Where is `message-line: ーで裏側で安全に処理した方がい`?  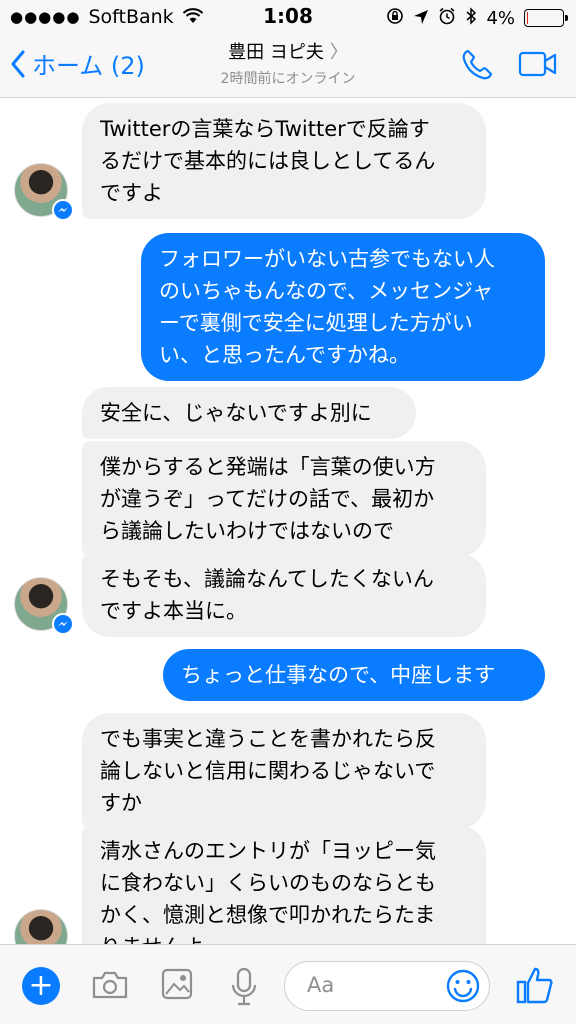 message-line: ーで裏側で安全に処理した方がい is located at coordinates (316, 323).